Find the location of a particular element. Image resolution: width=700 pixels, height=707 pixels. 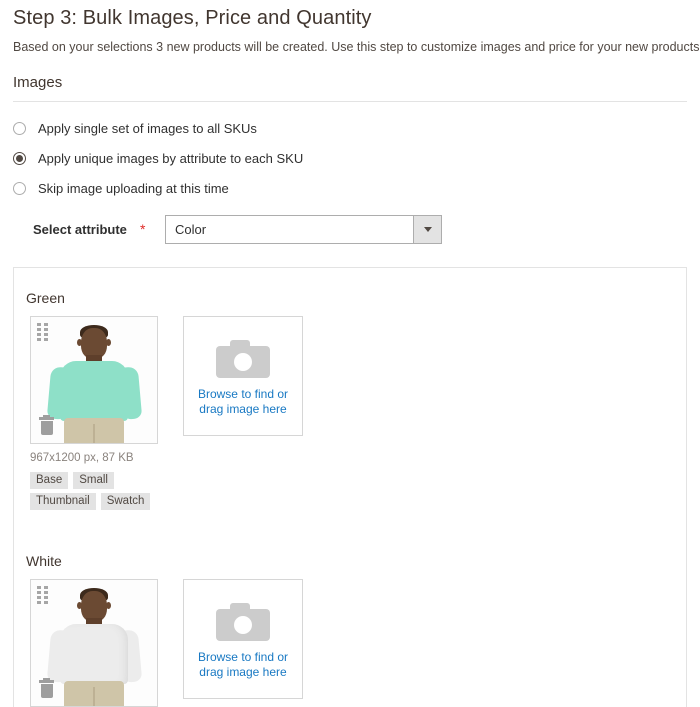

chevron-down-icon is located at coordinates (427, 229).